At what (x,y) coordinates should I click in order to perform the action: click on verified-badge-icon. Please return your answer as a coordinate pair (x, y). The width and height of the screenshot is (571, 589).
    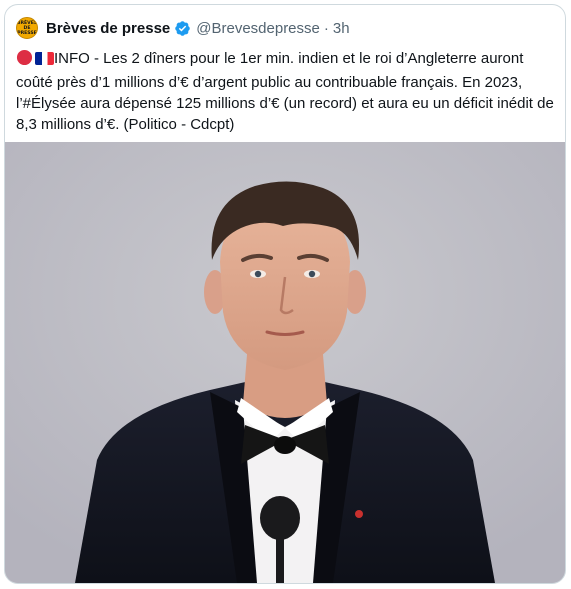
    Looking at the image, I should click on (182, 28).